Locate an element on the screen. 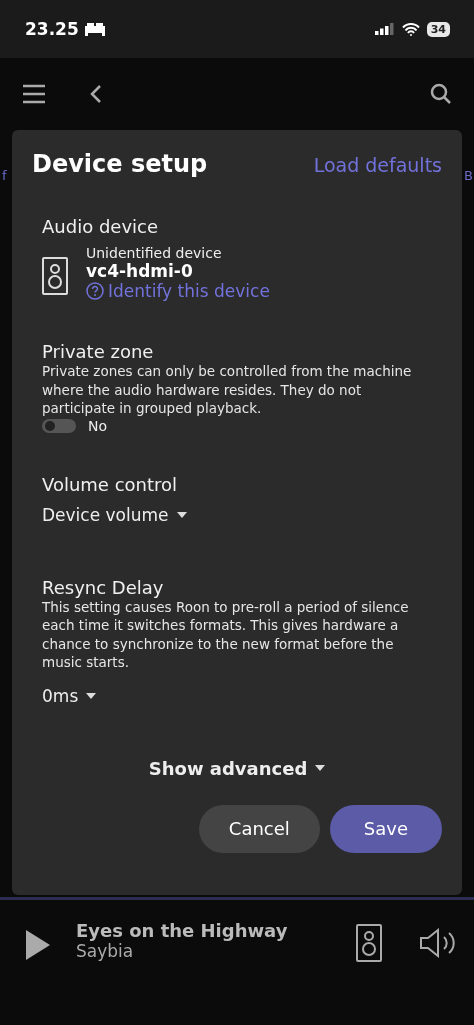 The width and height of the screenshot is (474, 1025). section-heading: Audio device is located at coordinates (100, 226).